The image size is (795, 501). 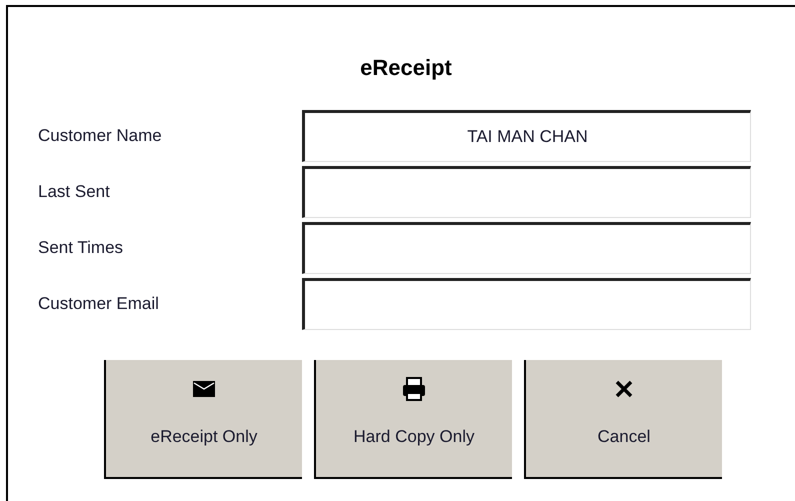 What do you see at coordinates (204, 389) in the screenshot?
I see `envelope-icon` at bounding box center [204, 389].